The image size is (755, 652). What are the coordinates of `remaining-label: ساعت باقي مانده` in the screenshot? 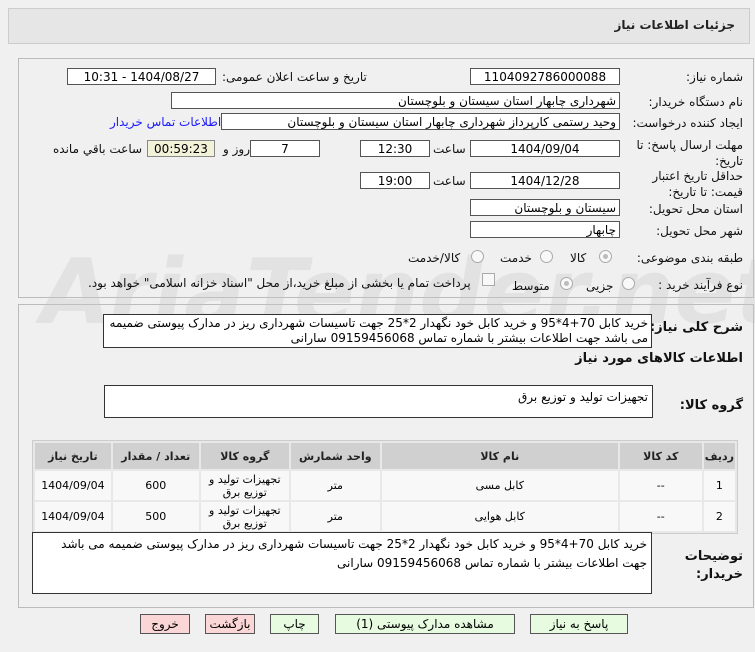 It's located at (98, 149).